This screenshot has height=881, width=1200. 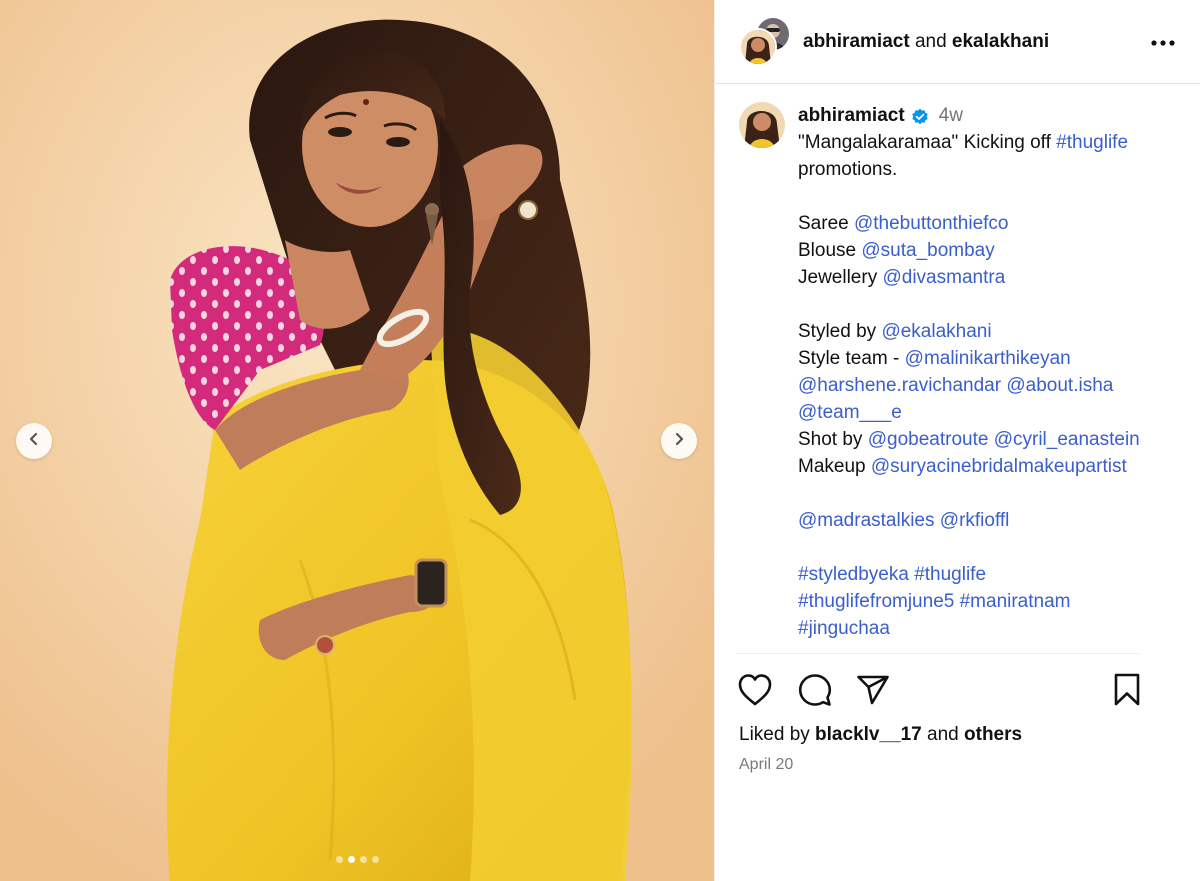 What do you see at coordinates (938, 653) in the screenshot?
I see `divider` at bounding box center [938, 653].